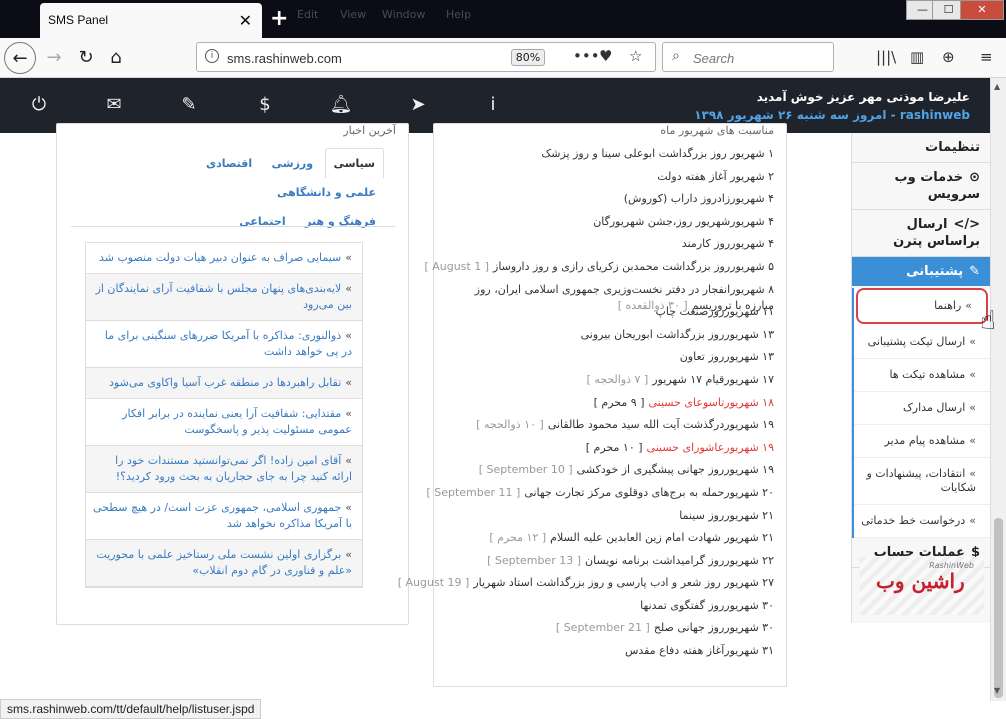 The width and height of the screenshot is (1006, 719). What do you see at coordinates (609, 360) in the screenshot?
I see `event-row: ۱۳ شهریورروز تعاون` at bounding box center [609, 360].